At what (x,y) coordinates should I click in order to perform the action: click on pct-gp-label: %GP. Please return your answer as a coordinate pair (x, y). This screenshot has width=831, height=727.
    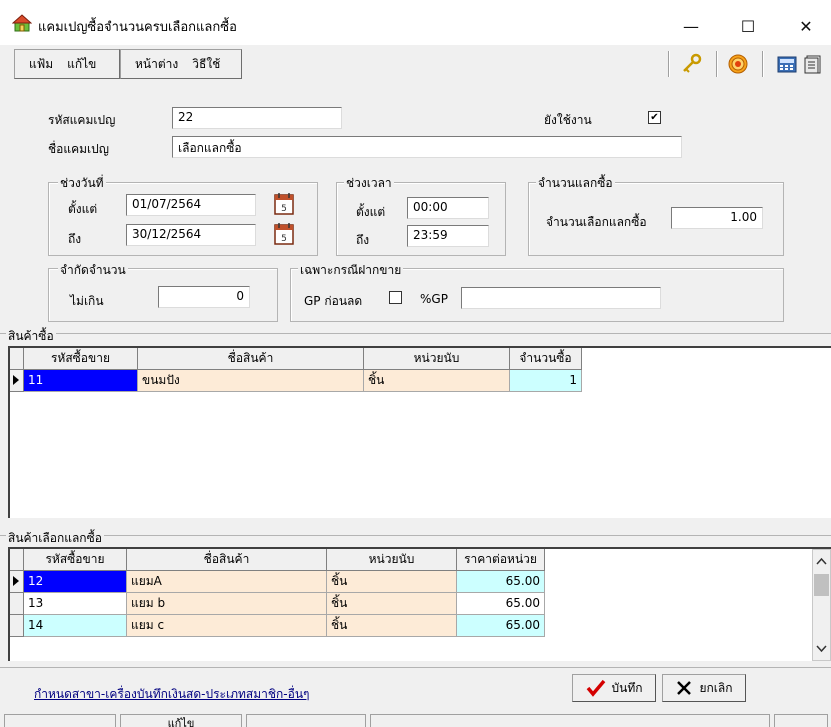
    Looking at the image, I should click on (434, 299).